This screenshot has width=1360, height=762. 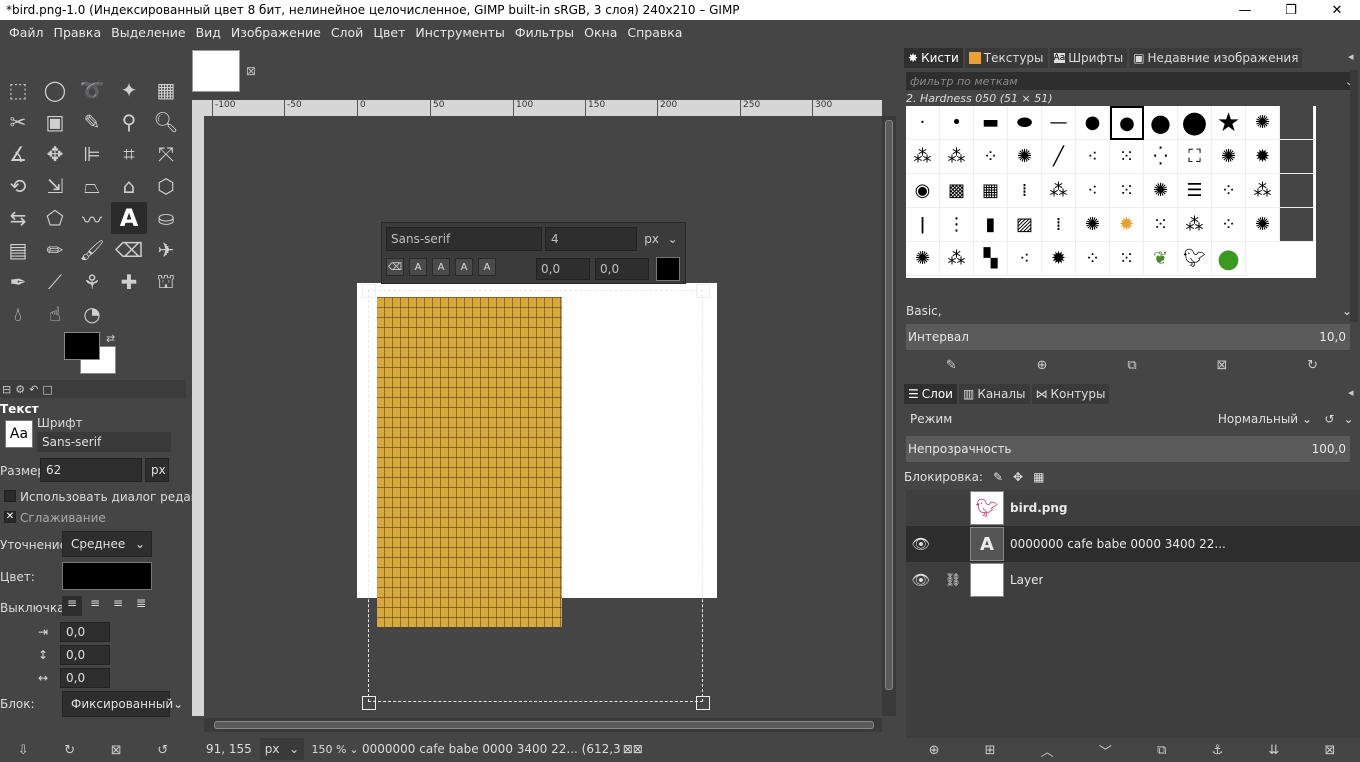 What do you see at coordinates (1273, 750) in the screenshot?
I see `merge-layer-icon: ⇊` at bounding box center [1273, 750].